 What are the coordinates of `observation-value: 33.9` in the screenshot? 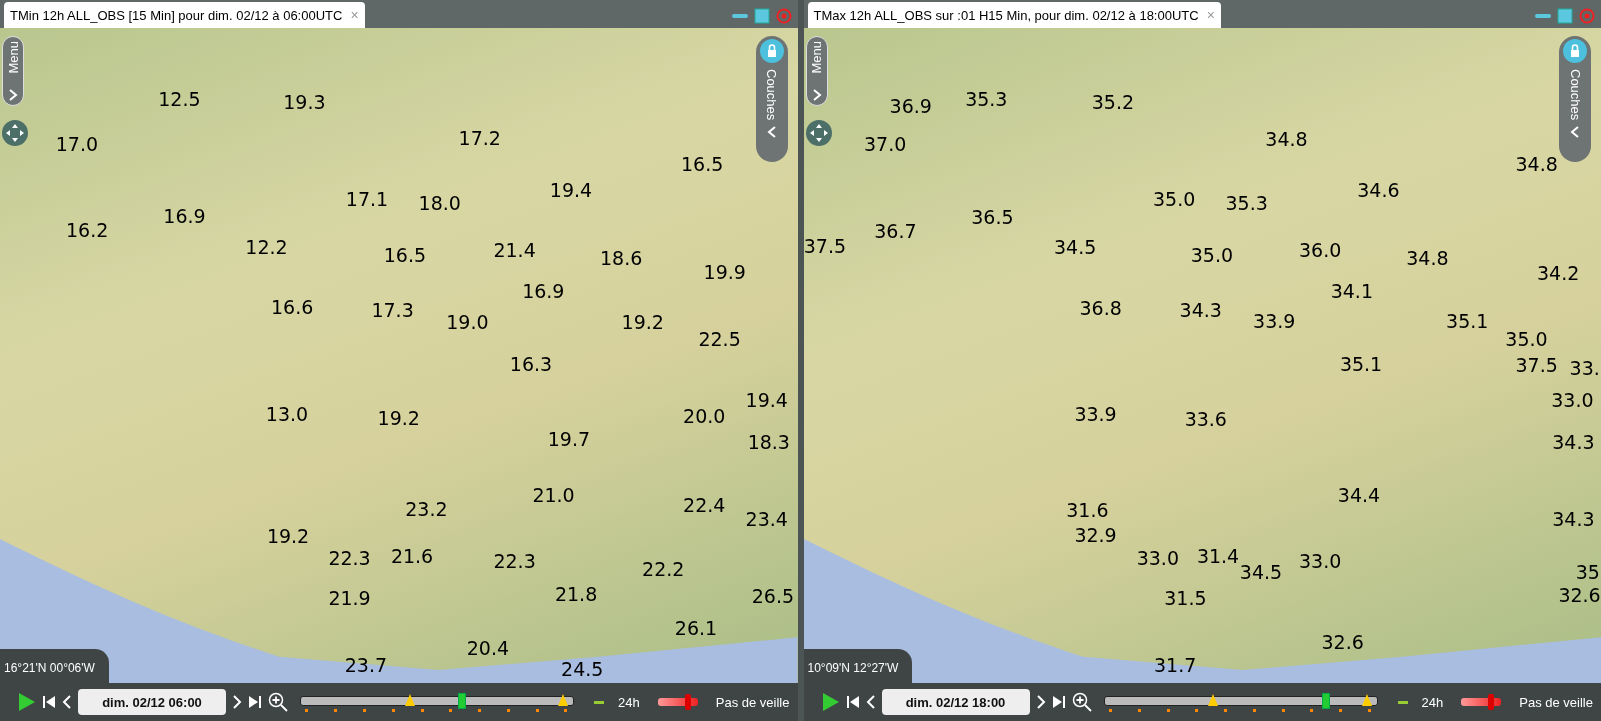 It's located at (1095, 413).